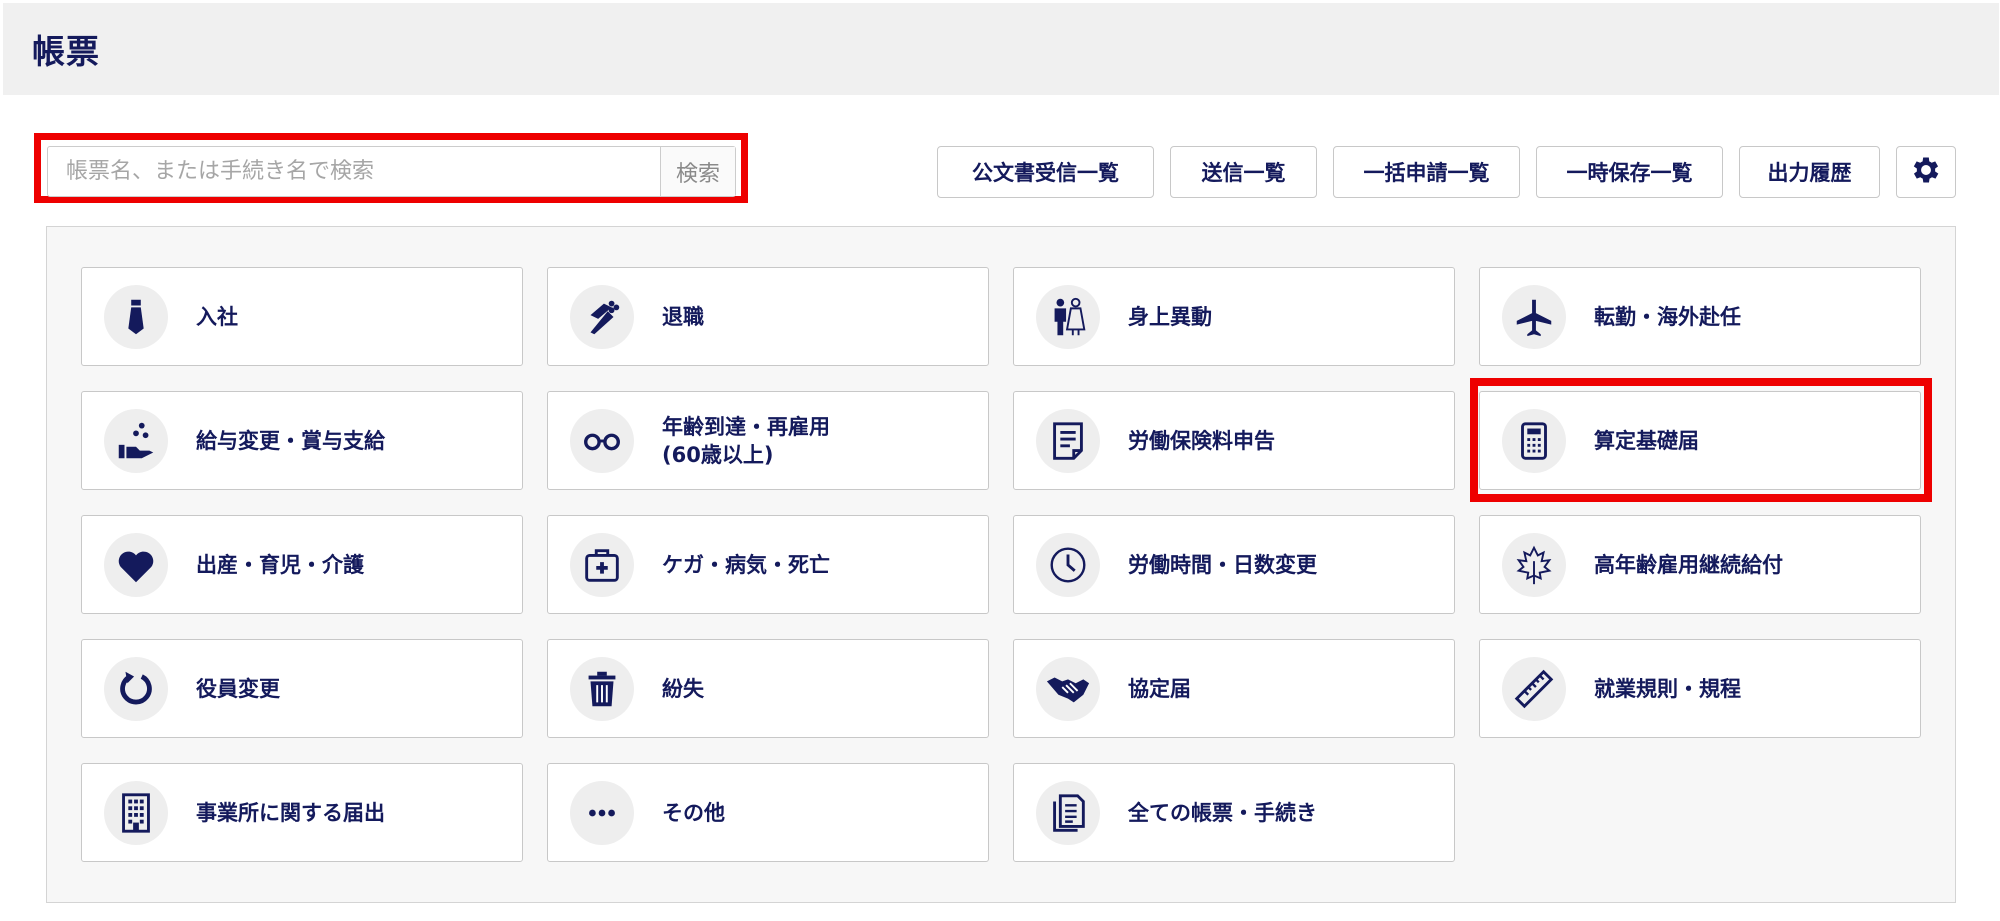  I want to click on category-label: 出産・育児・介護, so click(280, 564).